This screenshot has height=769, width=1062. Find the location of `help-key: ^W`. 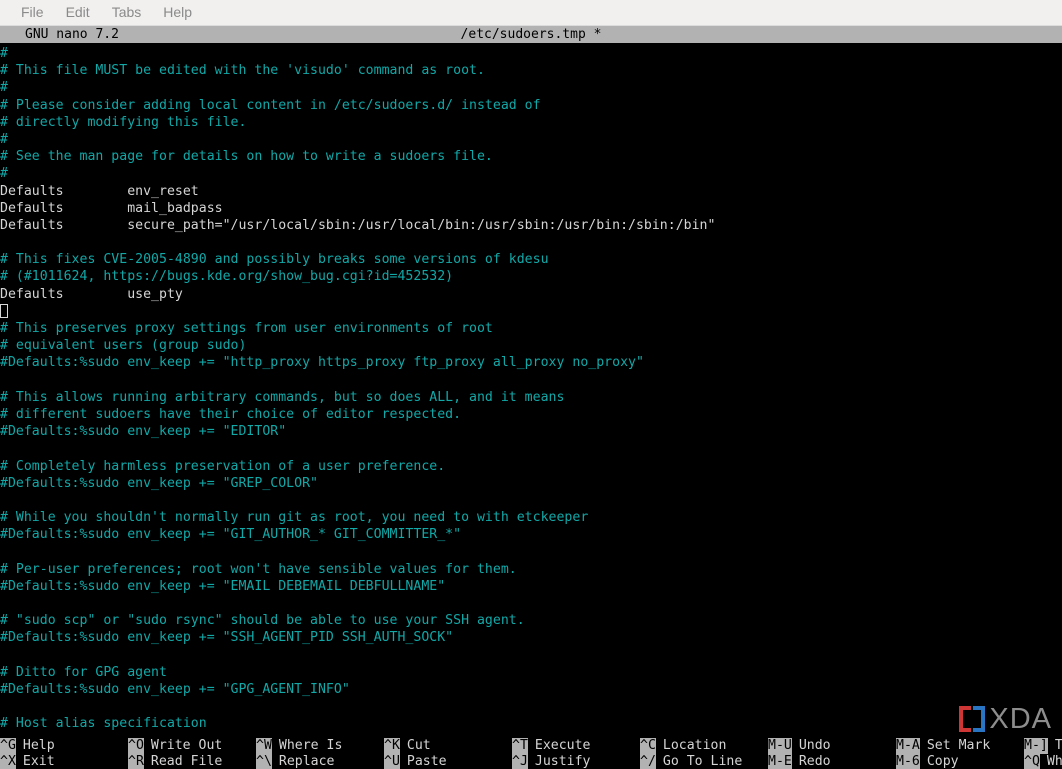

help-key: ^W is located at coordinates (264, 746).